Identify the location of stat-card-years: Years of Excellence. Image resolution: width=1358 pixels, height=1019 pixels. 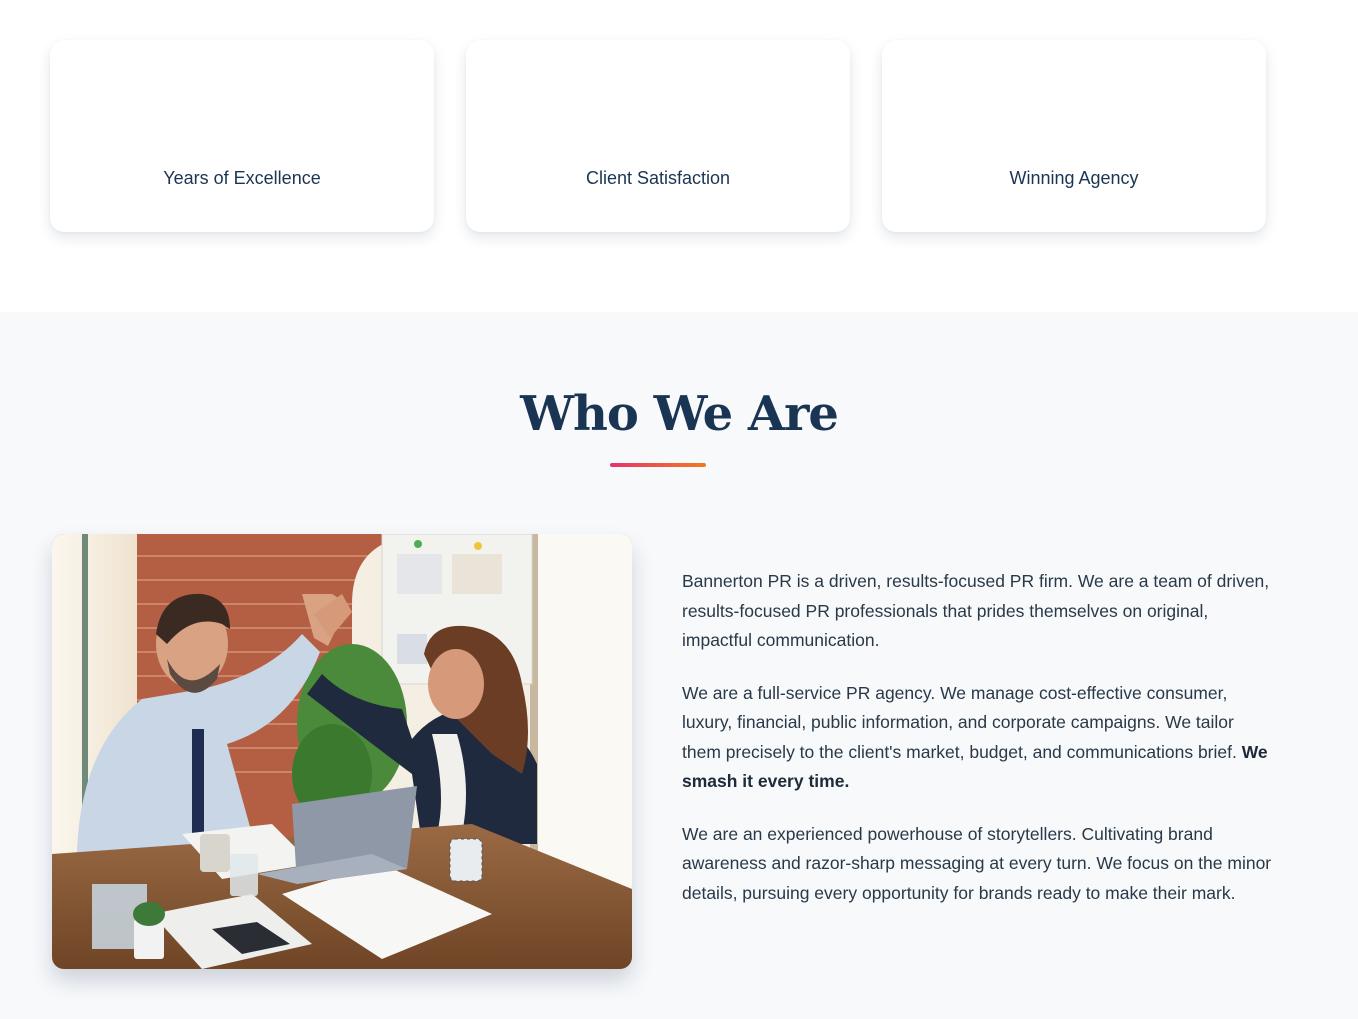
(242, 136).